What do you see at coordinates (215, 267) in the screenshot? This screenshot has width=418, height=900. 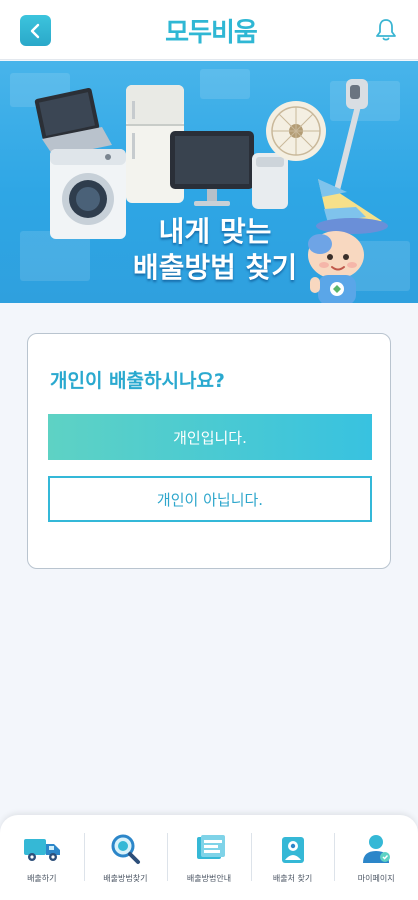 I see `banner-title-line2: 배출방법 찾기` at bounding box center [215, 267].